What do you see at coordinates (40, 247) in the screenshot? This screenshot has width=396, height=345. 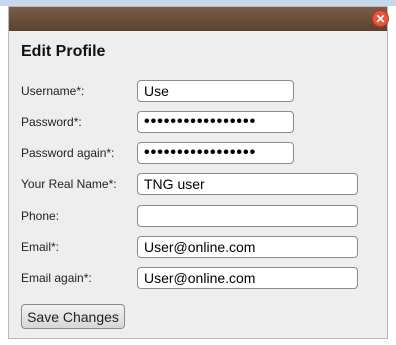 I see `email-label: Email*:` at bounding box center [40, 247].